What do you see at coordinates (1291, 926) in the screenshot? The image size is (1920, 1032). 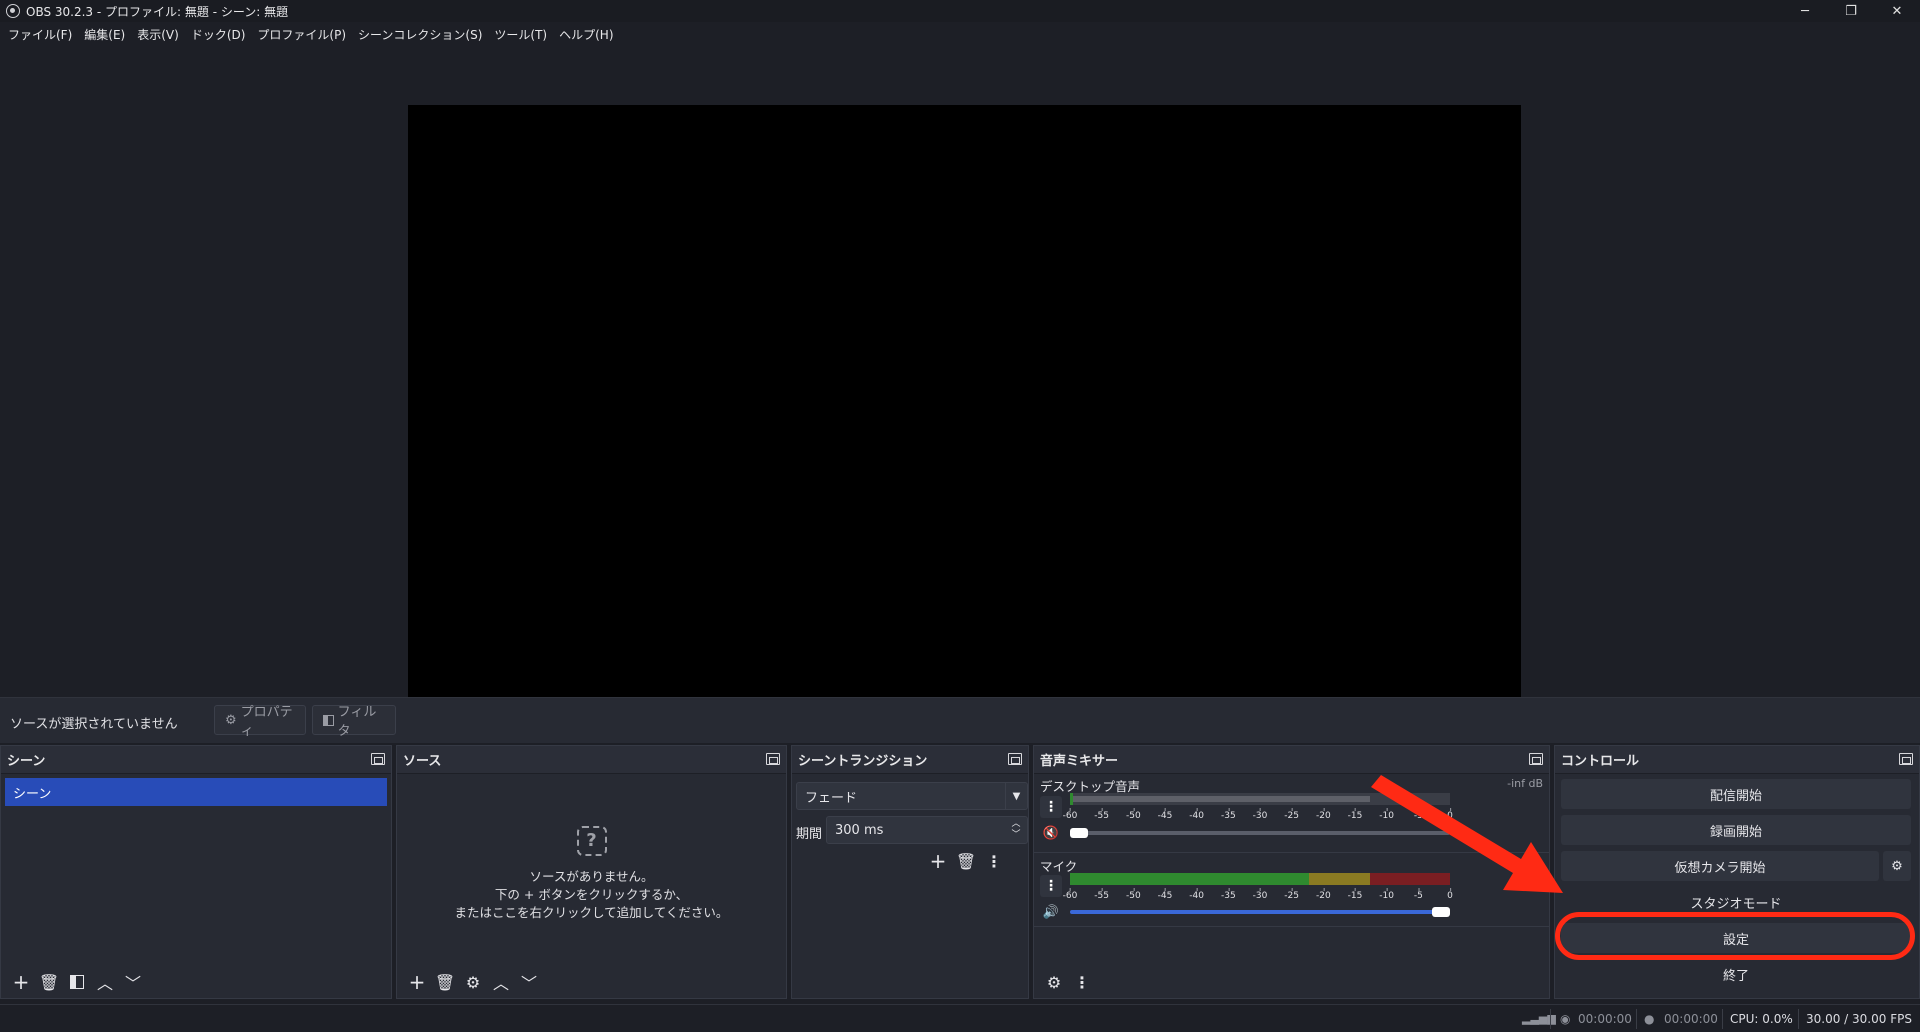 I see `mixer-divider` at bounding box center [1291, 926].